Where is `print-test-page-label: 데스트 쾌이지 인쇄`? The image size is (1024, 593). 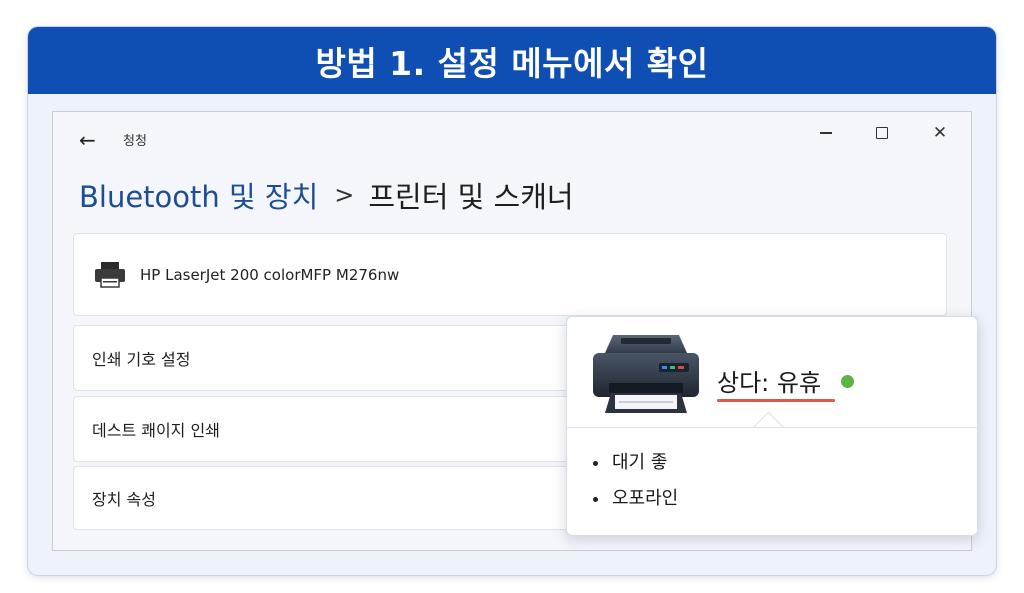
print-test-page-label: 데스트 쾌이지 인쇄 is located at coordinates (156, 430).